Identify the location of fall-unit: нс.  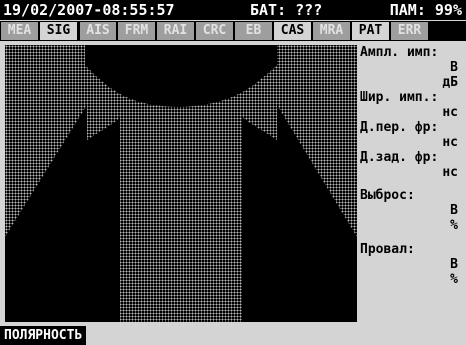
(450, 172).